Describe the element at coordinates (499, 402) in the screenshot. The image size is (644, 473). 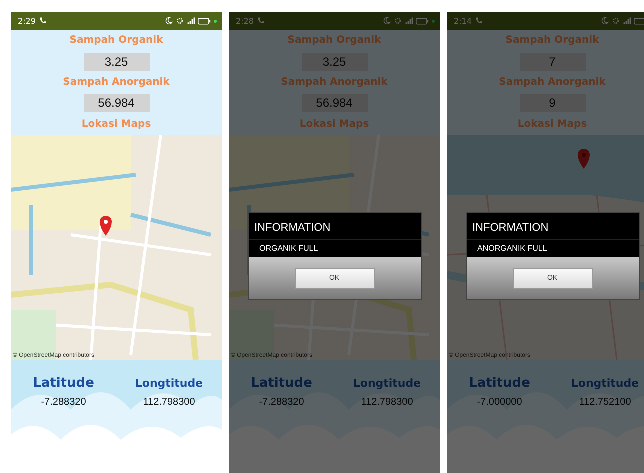
I see `latitude-value: -7.000000` at that location.